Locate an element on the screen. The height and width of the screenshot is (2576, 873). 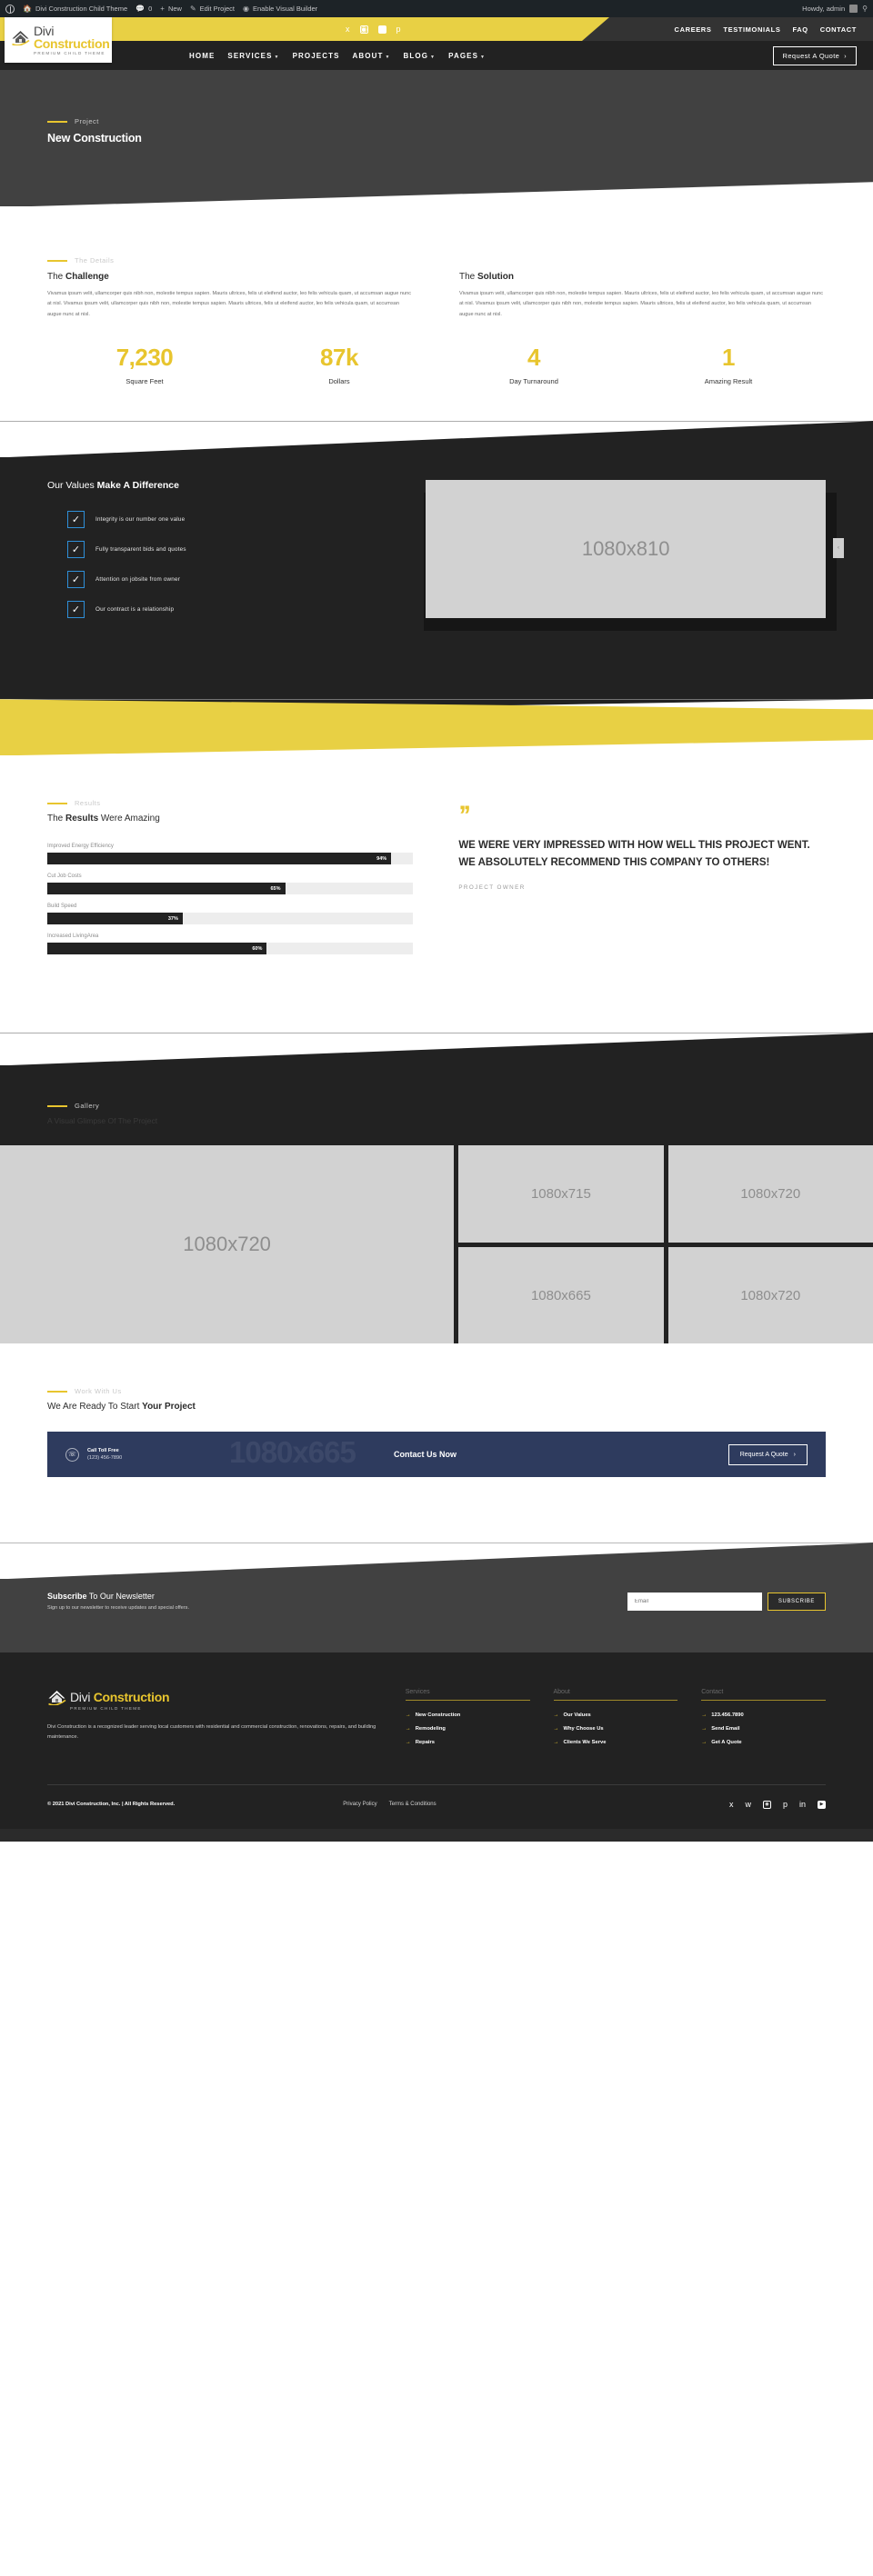
progress-track: 65% is located at coordinates (231, 889).